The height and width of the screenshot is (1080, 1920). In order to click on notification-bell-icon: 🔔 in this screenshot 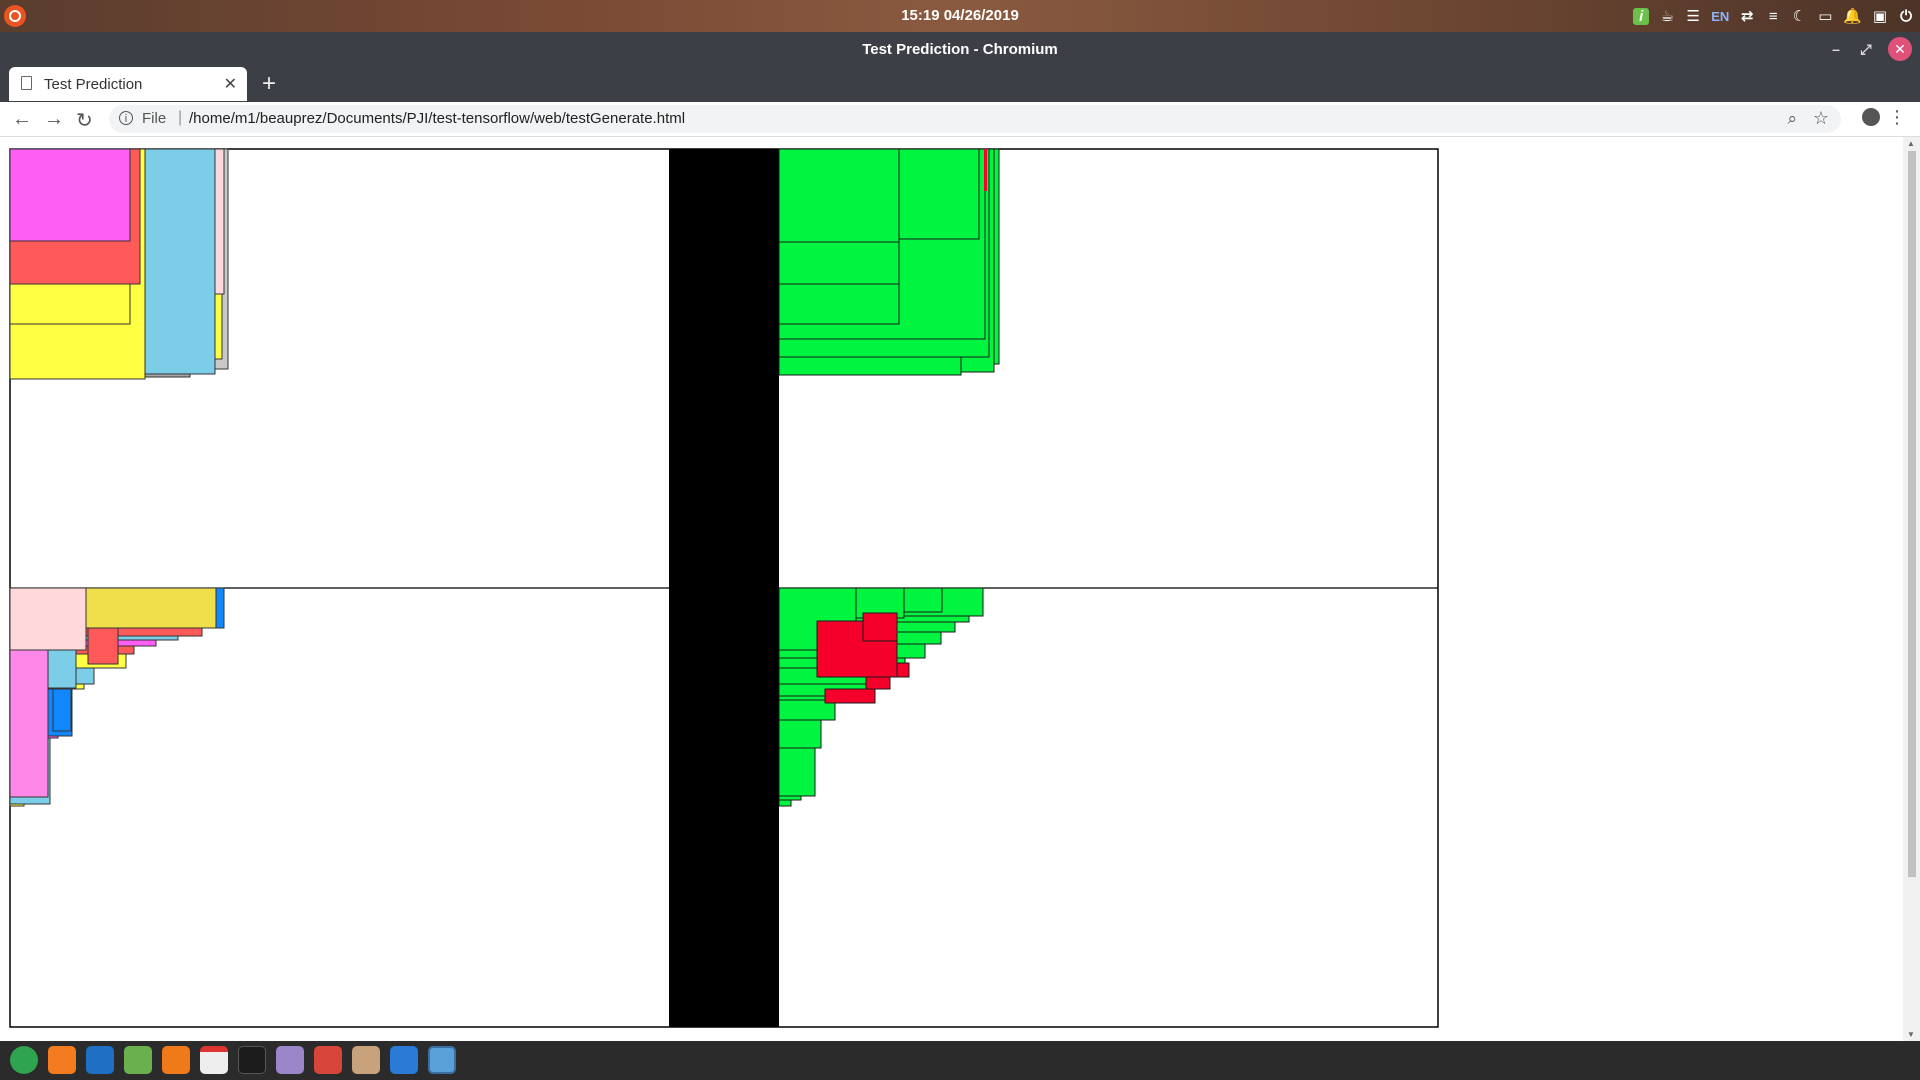, I will do `click(1852, 16)`.